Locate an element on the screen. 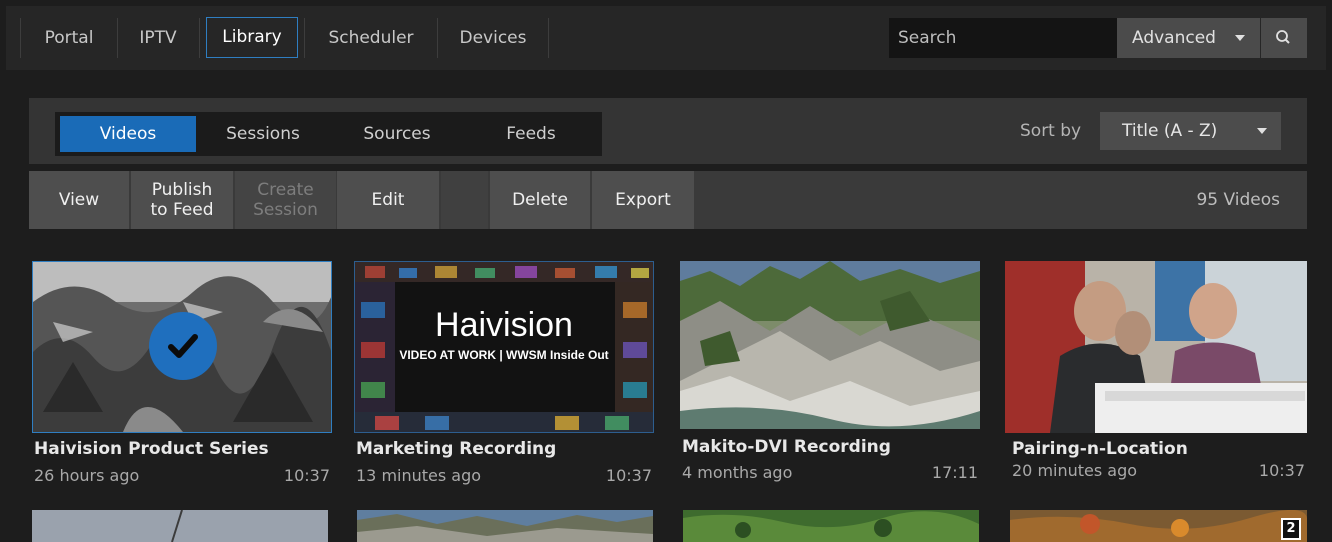 The width and height of the screenshot is (1332, 542). create-label-line2: Session is located at coordinates (285, 210).